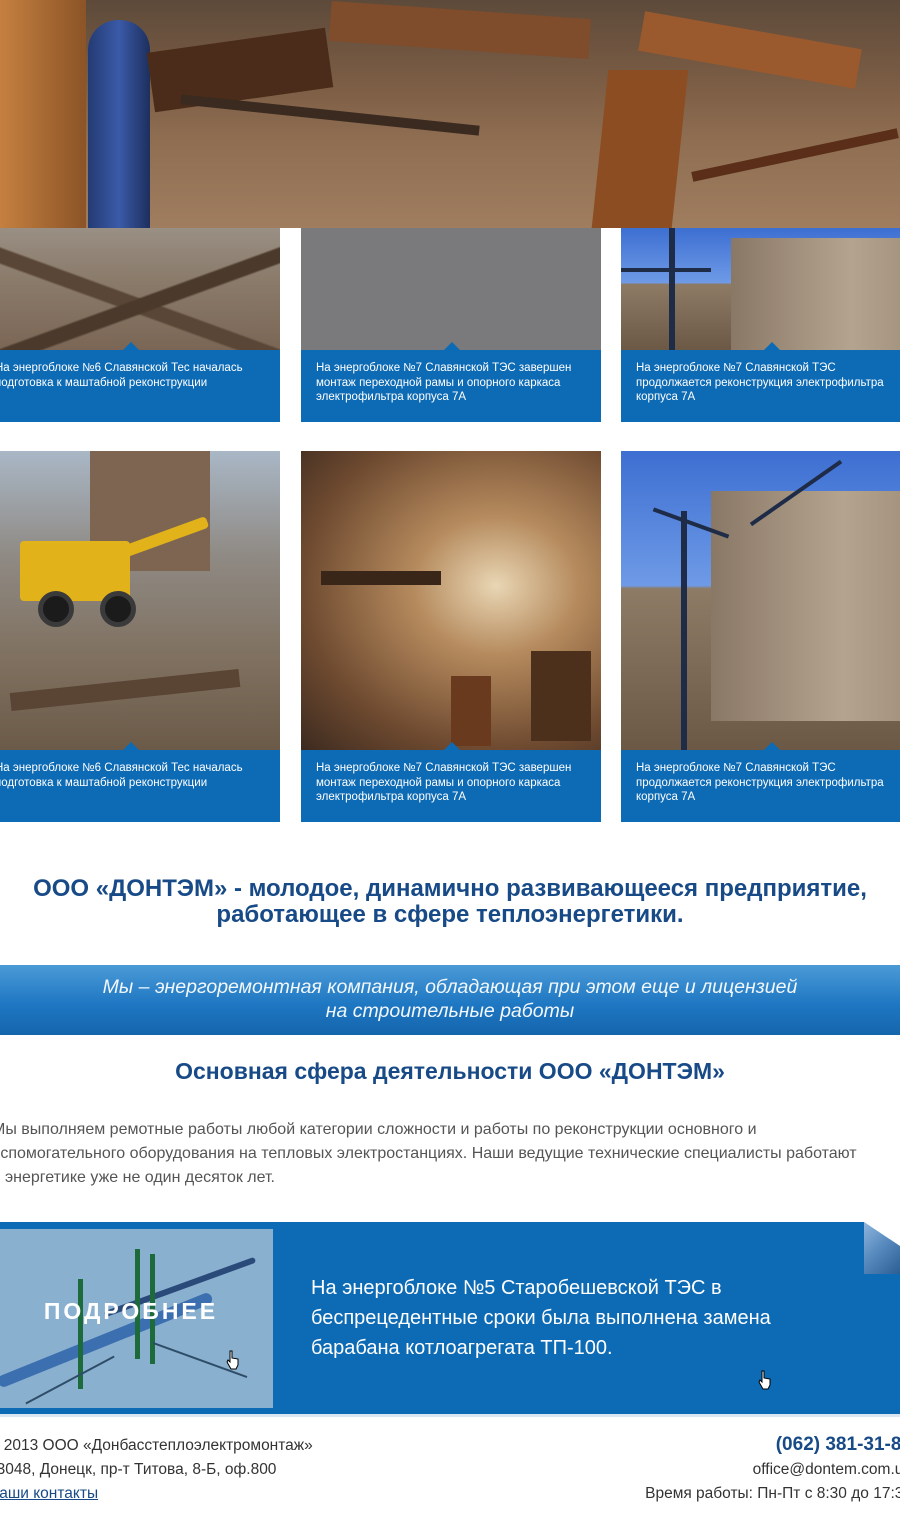 This screenshot has height=1524, width=900. I want to click on hero-gas-cylinder, so click(119, 124).